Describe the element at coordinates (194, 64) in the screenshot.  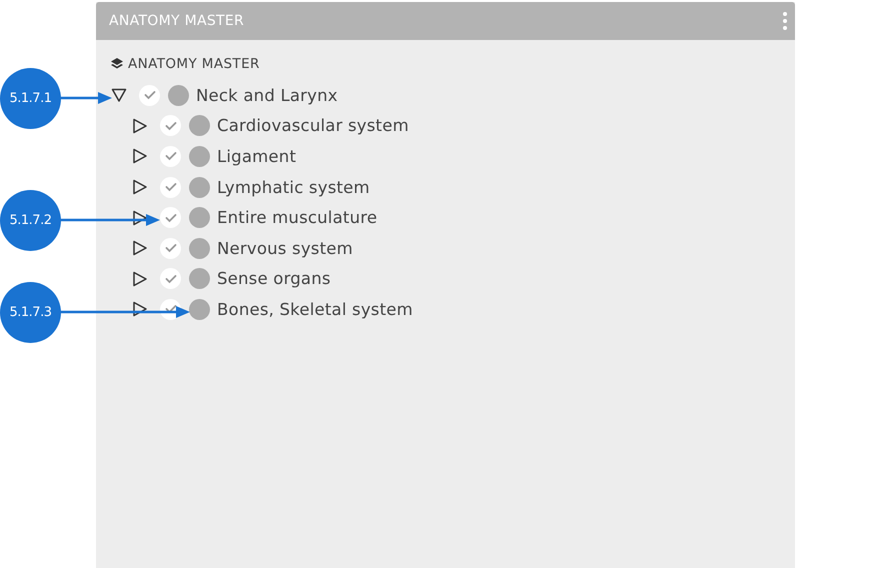
I see `tree-heading: ANATOMY MASTER` at that location.